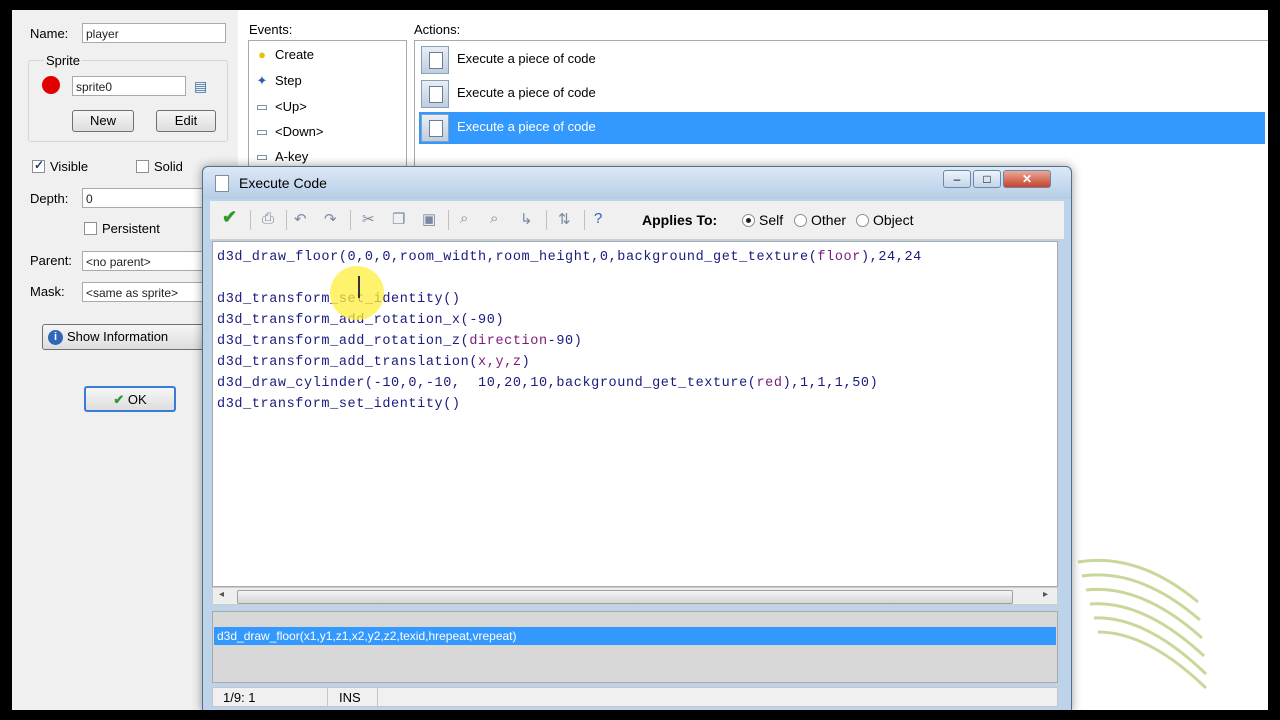 This screenshot has height=720, width=1280. Describe the element at coordinates (200, 86) in the screenshot. I see `sprite-menu-icon: ▤` at that location.